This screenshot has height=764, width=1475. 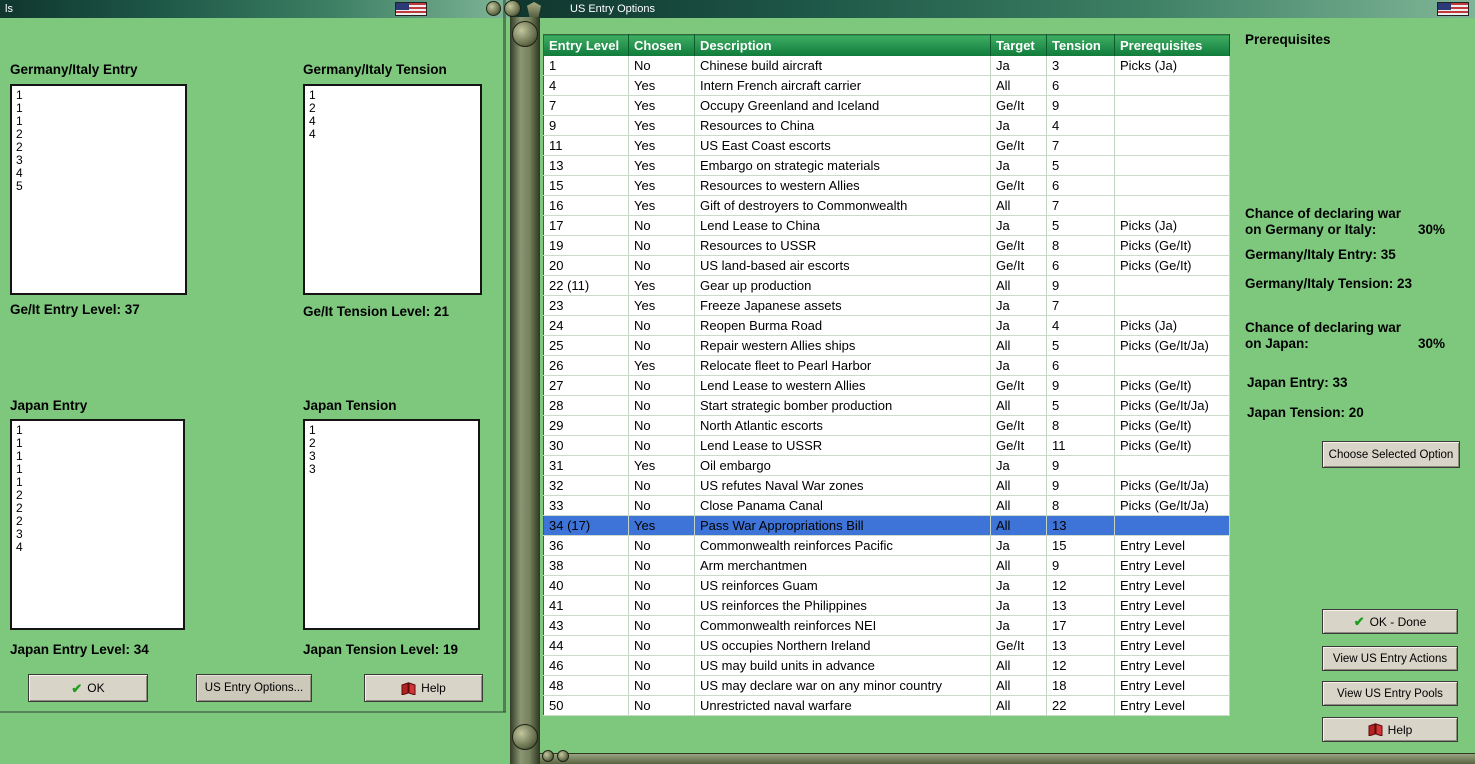 What do you see at coordinates (1391, 454) in the screenshot?
I see `choose-selected-option-button: Choose Selected Option` at bounding box center [1391, 454].